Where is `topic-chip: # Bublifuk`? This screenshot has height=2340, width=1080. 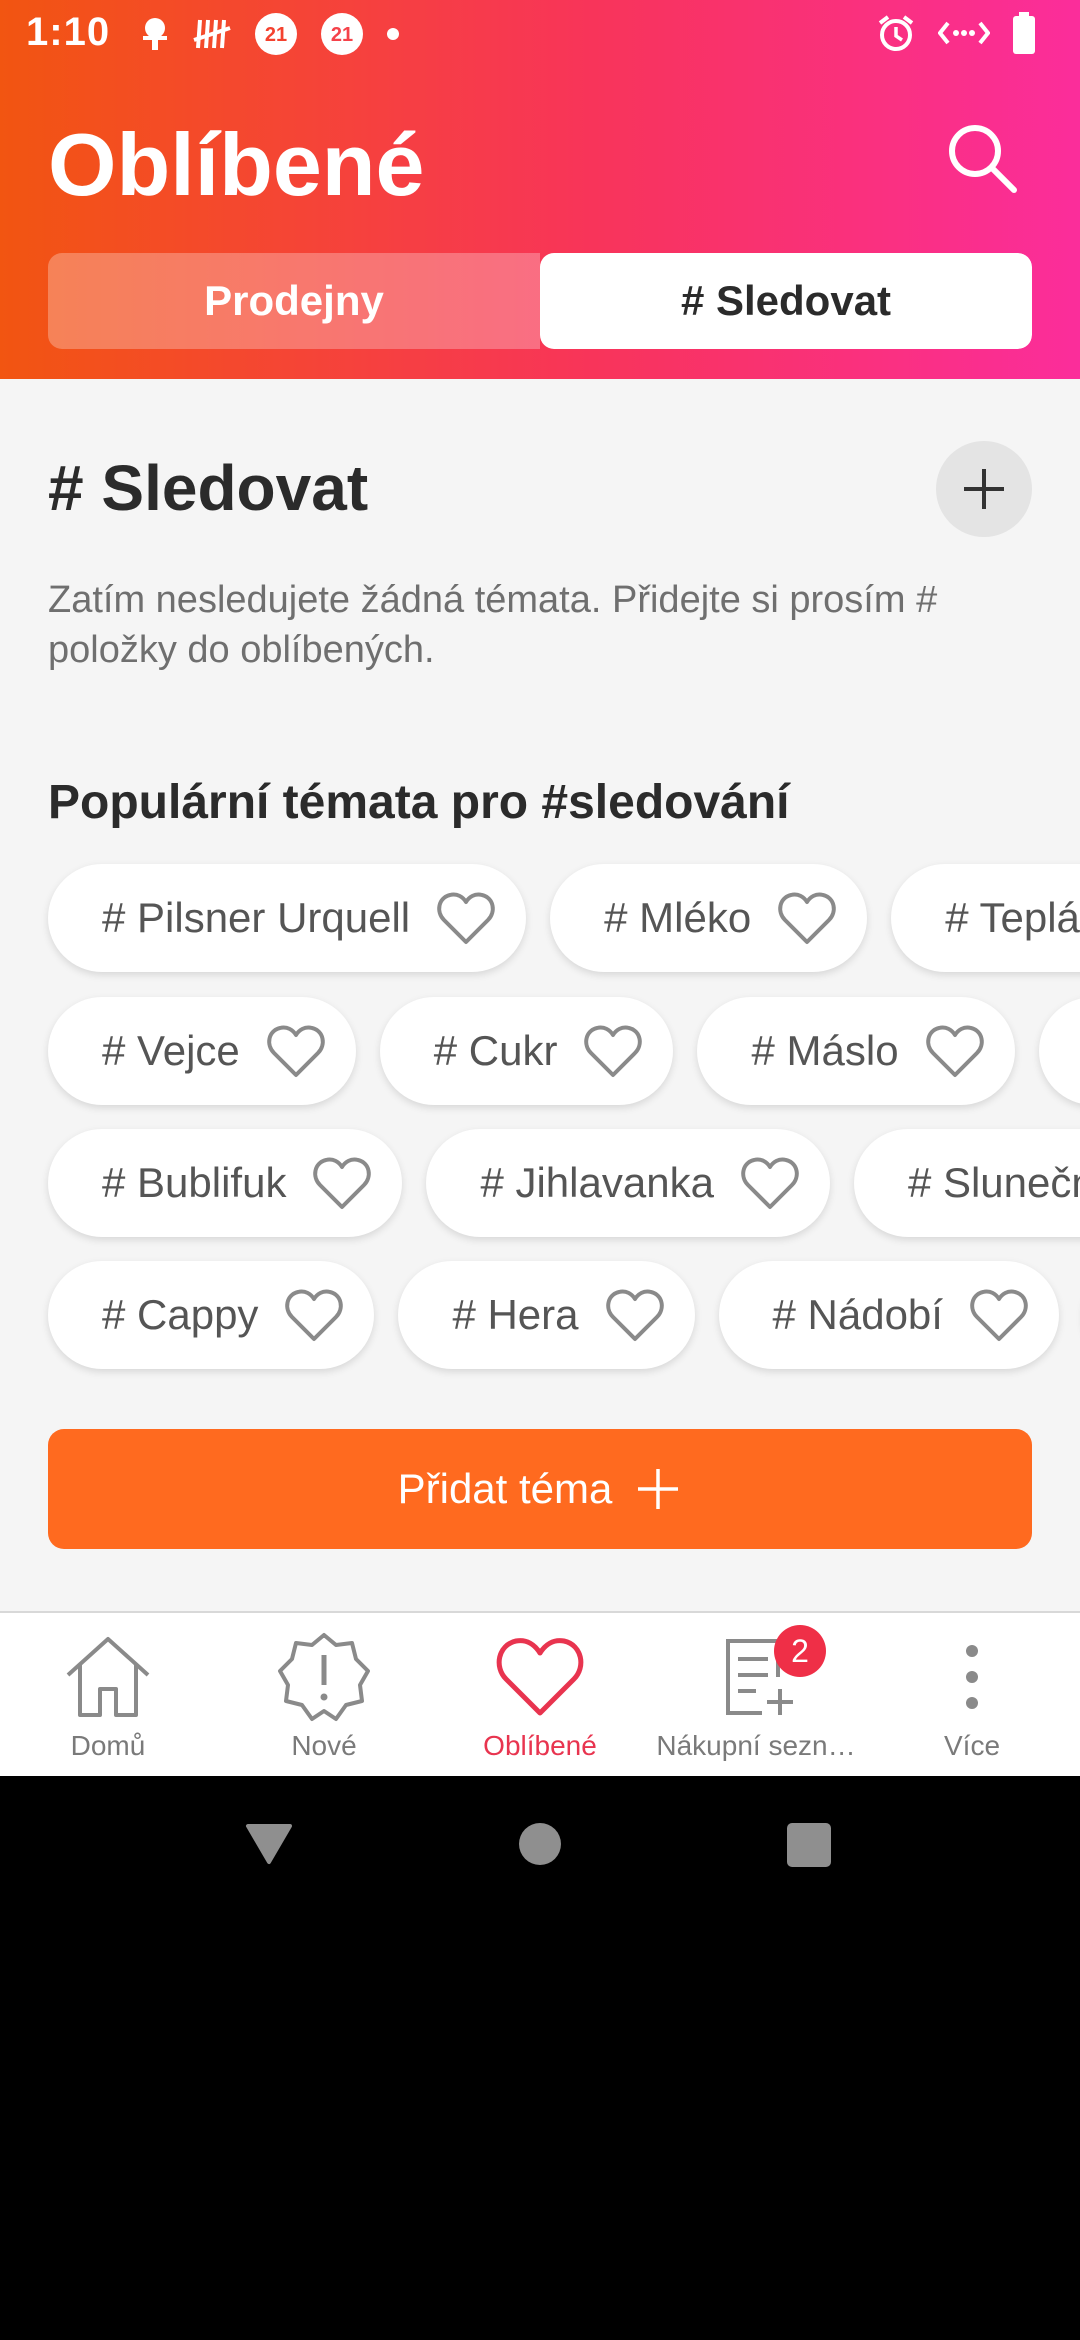
topic-chip: # Bublifuk is located at coordinates (225, 1183).